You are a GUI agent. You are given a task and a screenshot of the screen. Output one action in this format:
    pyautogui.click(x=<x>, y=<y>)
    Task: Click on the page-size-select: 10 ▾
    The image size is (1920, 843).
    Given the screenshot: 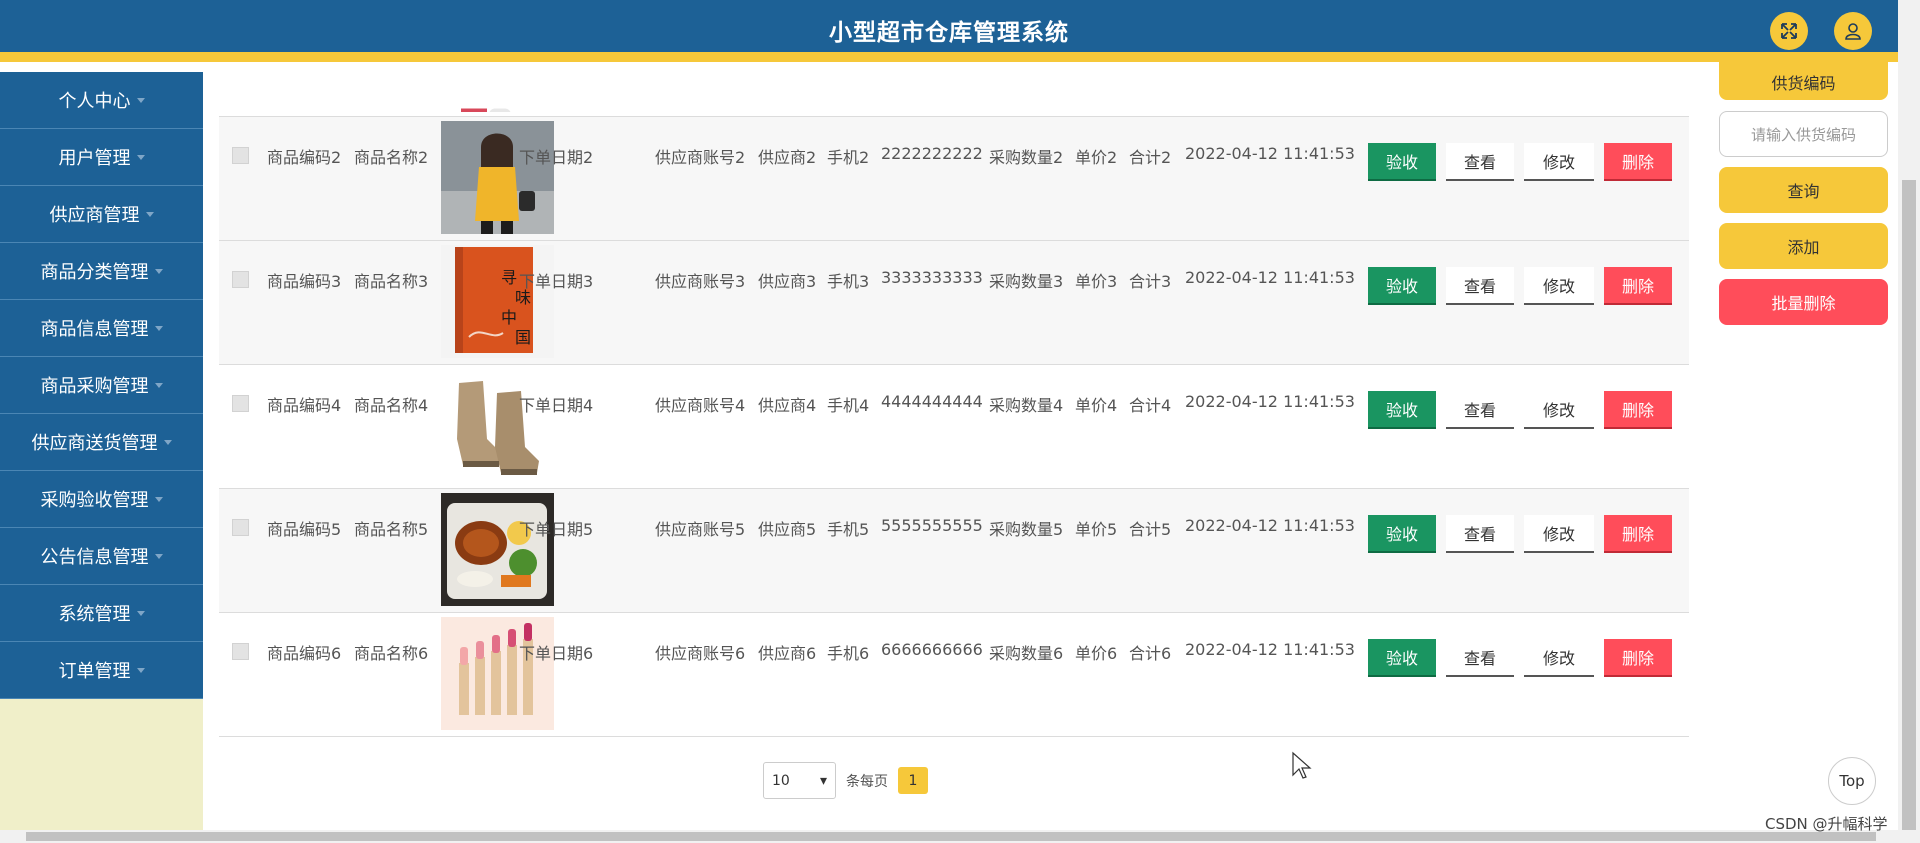 What is the action you would take?
    pyautogui.click(x=799, y=780)
    